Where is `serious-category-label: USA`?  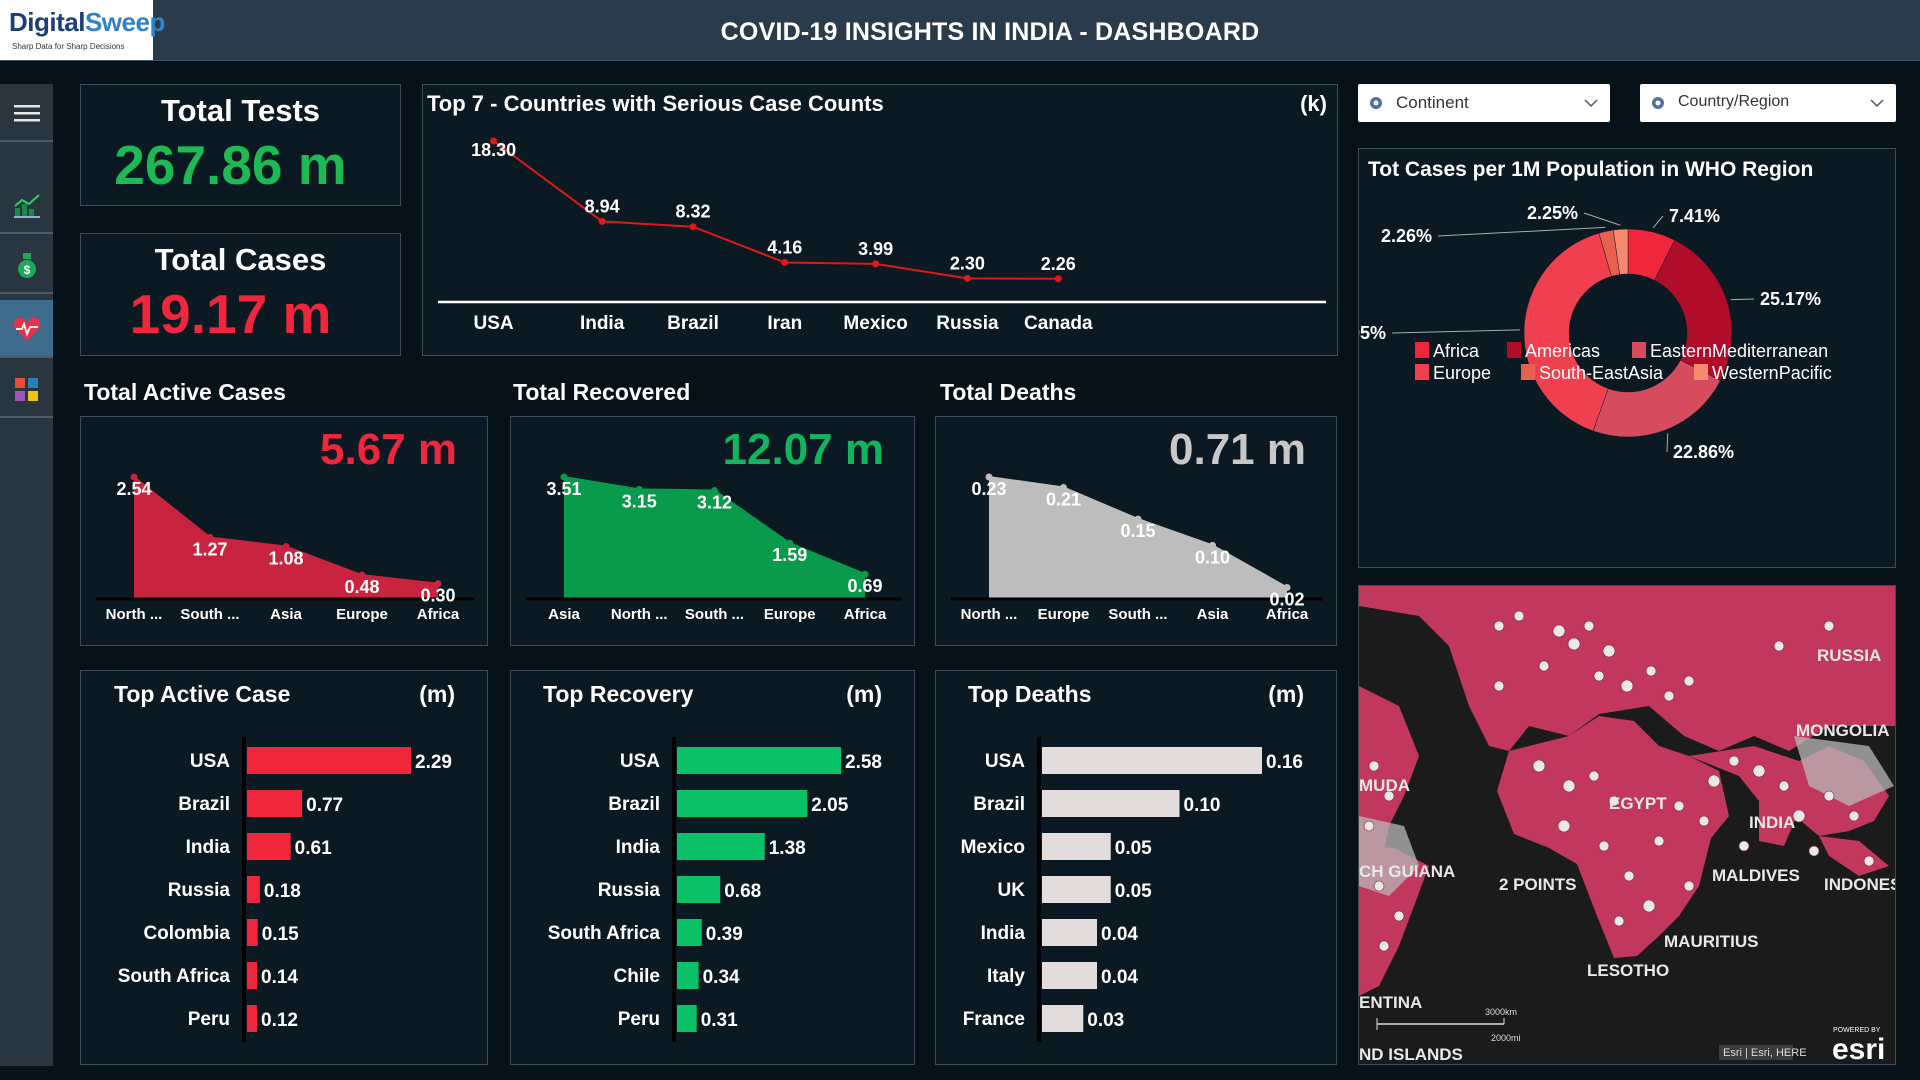
serious-category-label: USA is located at coordinates (494, 323).